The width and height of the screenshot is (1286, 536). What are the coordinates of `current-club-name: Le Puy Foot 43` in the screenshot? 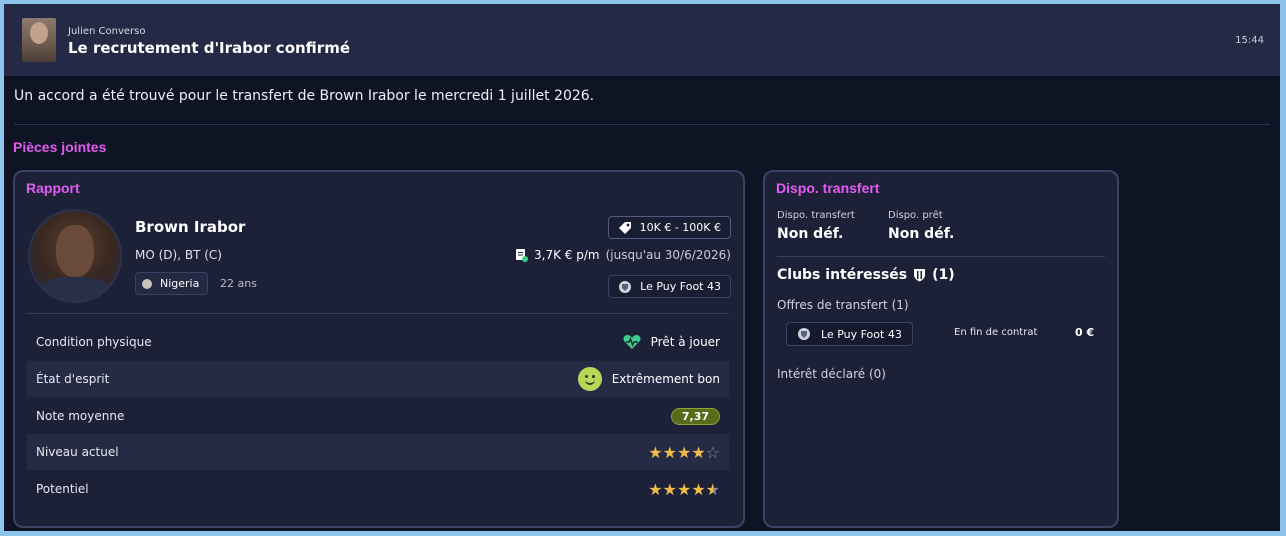 It's located at (680, 286).